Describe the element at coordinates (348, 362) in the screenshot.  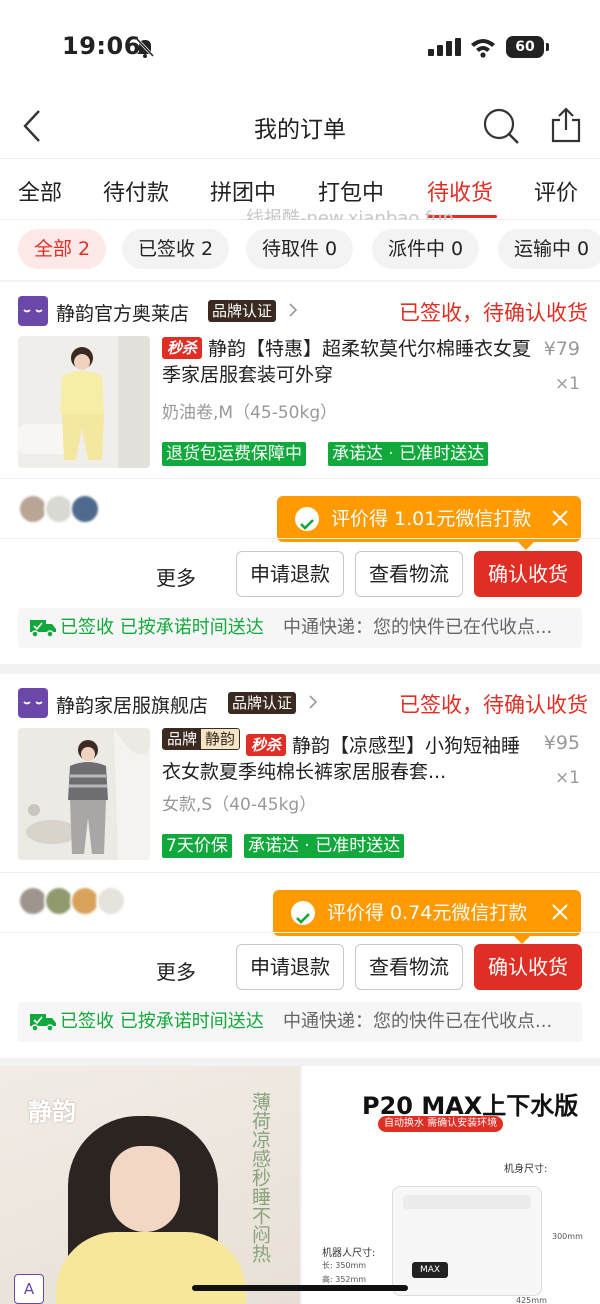
I see `product-title: 秒杀 静韵【特惠】超柔软莫代尔棉睡衣女夏季家居服套装可外穿` at that location.